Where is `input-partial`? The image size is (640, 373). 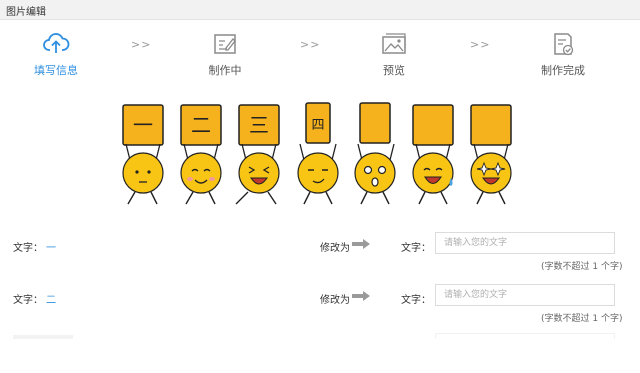 input-partial is located at coordinates (525, 336).